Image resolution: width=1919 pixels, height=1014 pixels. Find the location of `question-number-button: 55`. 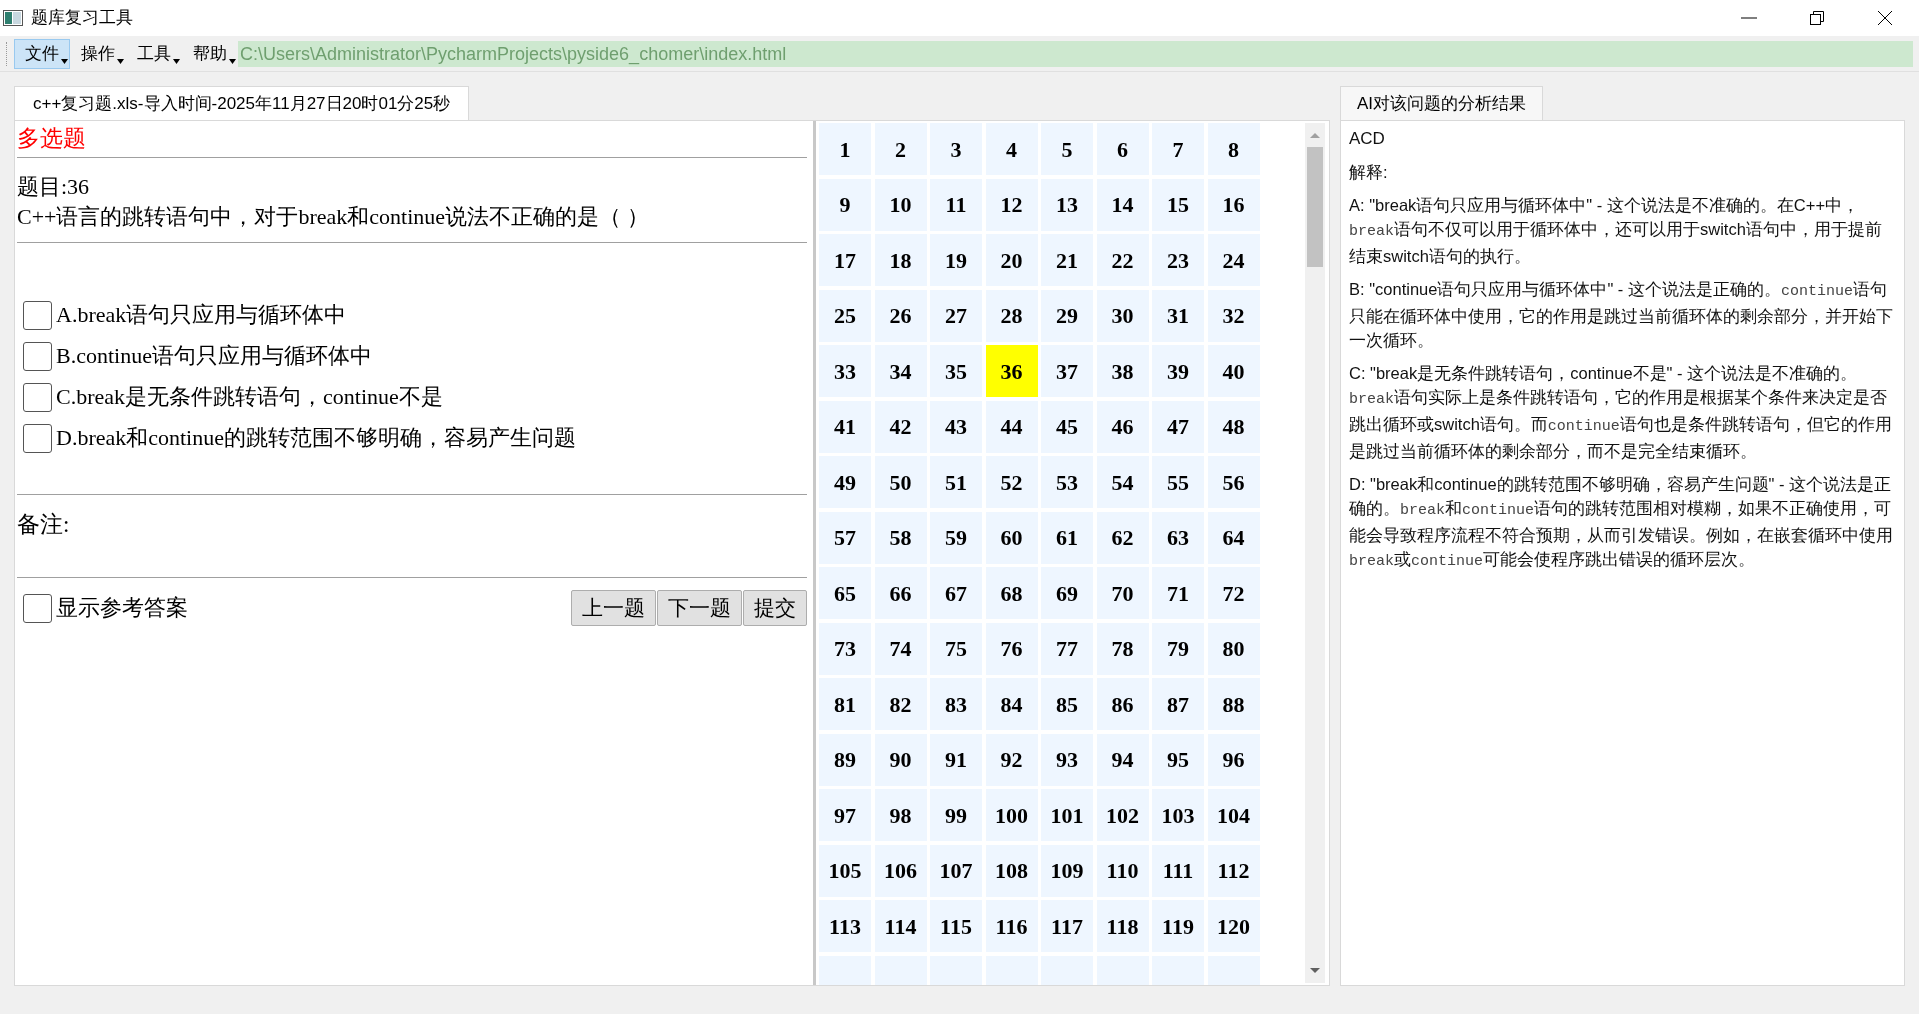

question-number-button: 55 is located at coordinates (1178, 482).